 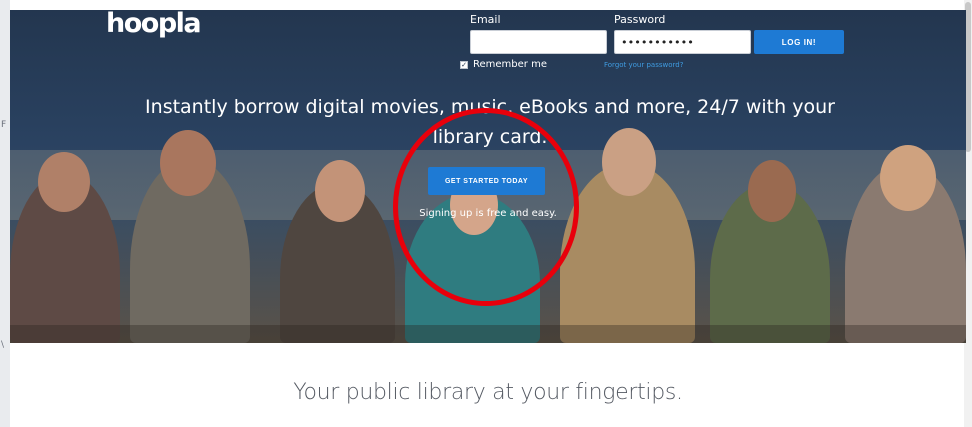 What do you see at coordinates (682, 42) in the screenshot?
I see `password-field: •••••••••••` at bounding box center [682, 42].